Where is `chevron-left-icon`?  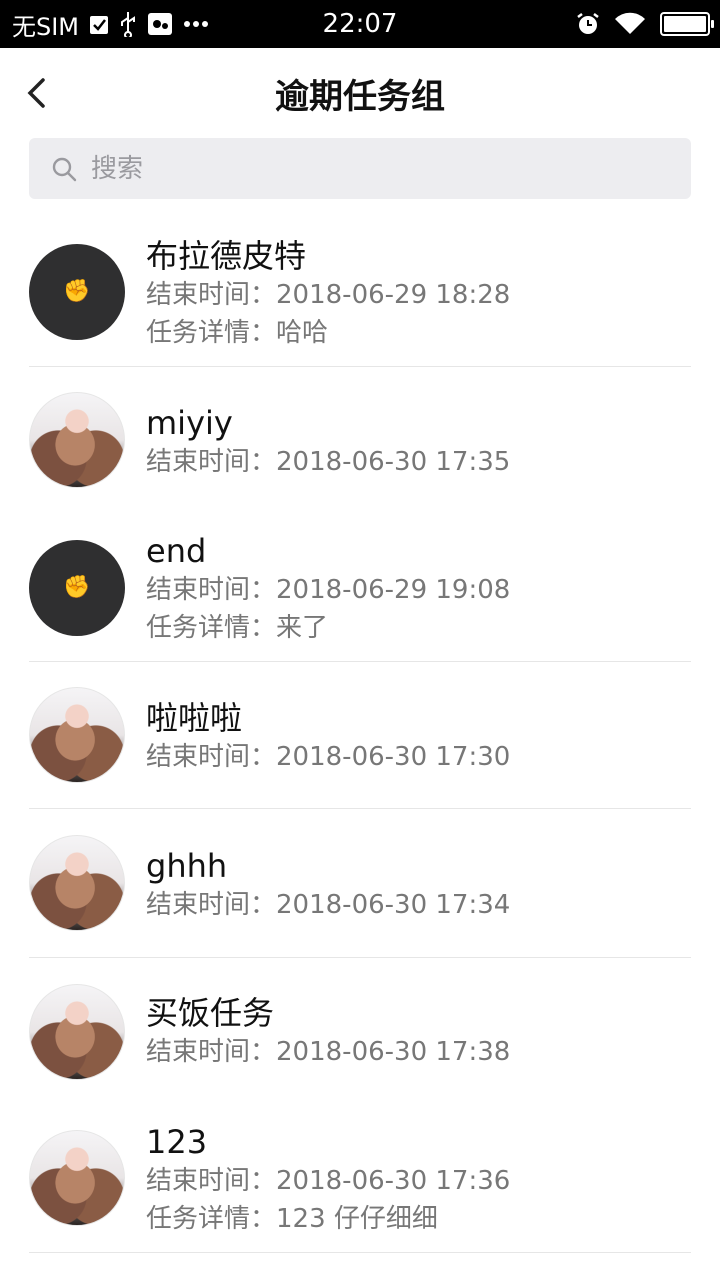
chevron-left-icon is located at coordinates (36, 93).